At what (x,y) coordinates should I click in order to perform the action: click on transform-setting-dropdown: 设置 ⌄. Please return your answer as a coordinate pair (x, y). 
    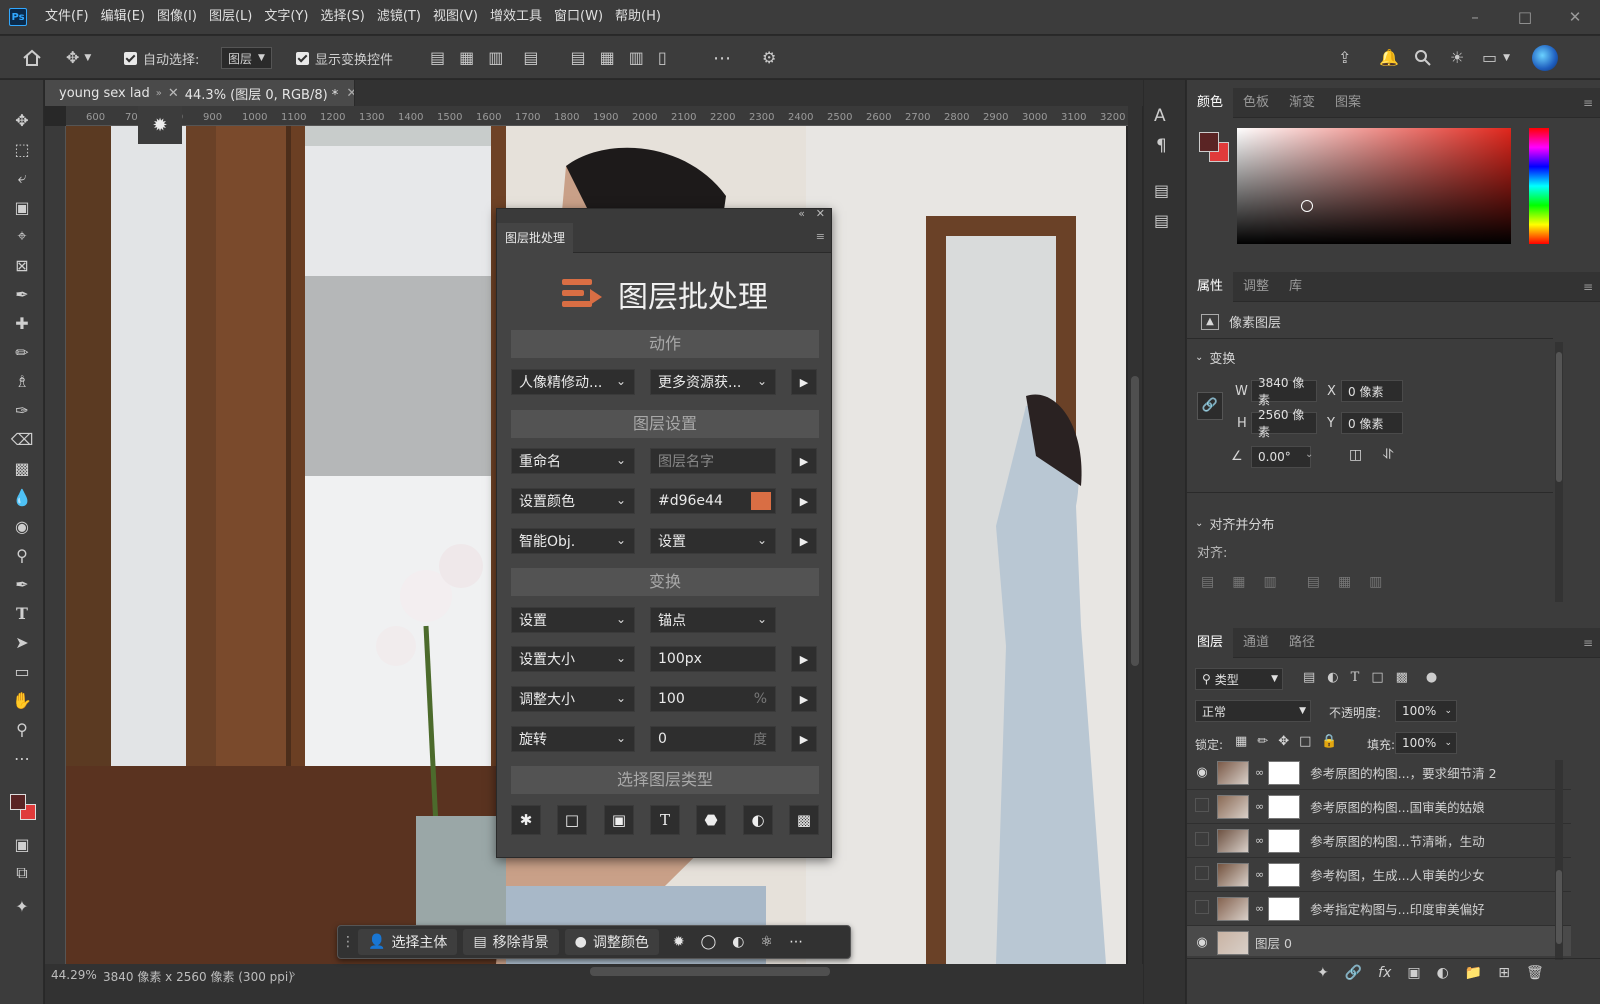
    Looking at the image, I should click on (573, 620).